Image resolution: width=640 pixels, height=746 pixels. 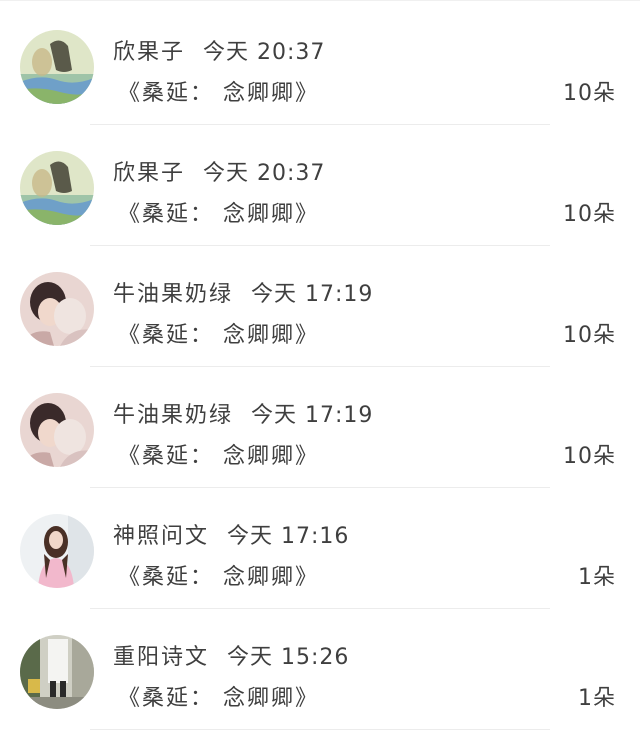 I want to click on top-divider, so click(x=320, y=0).